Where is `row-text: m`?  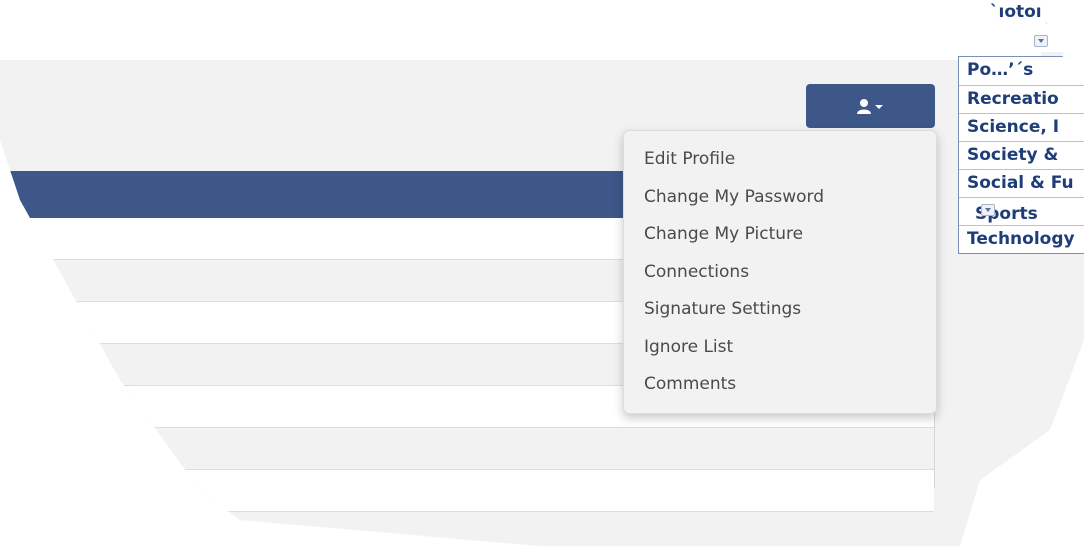
row-text: m is located at coordinates (57, 281).